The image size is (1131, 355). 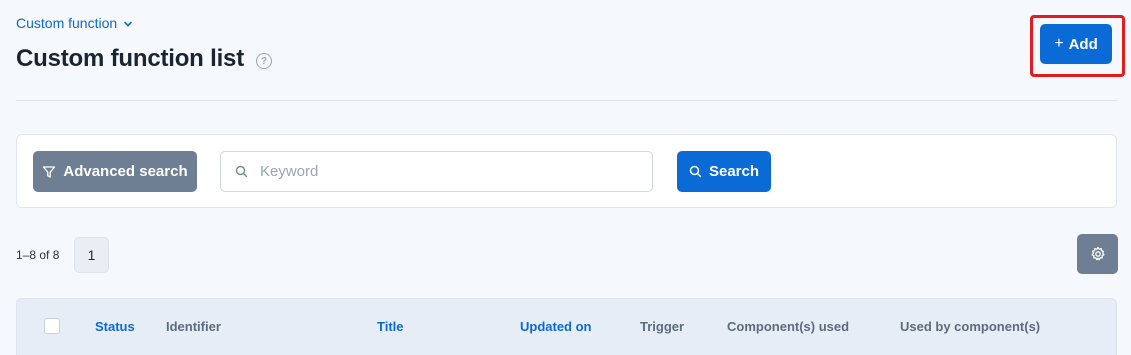 I want to click on page-title-text: Custom function list, so click(x=130, y=58).